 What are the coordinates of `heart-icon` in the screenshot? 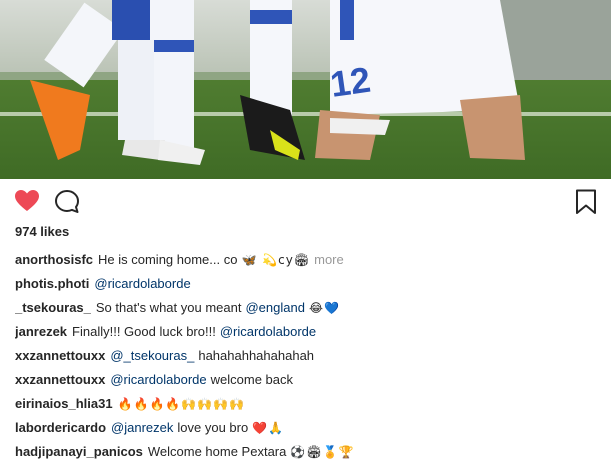 It's located at (28, 203).